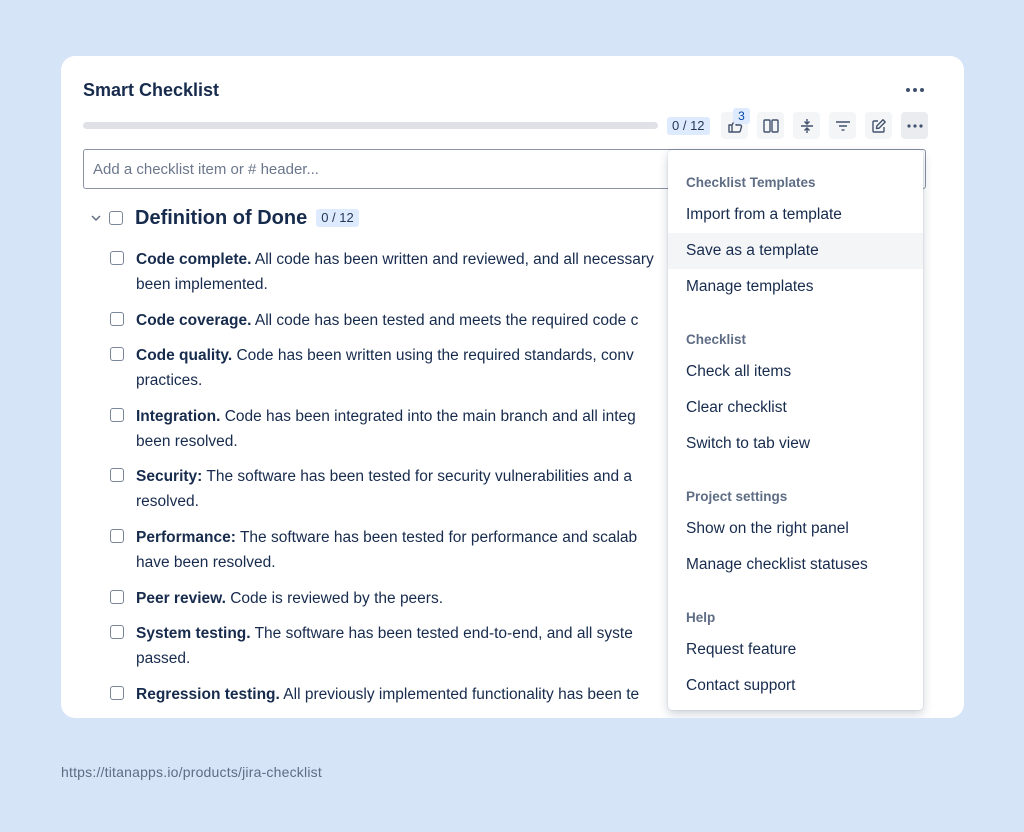 The width and height of the screenshot is (1024, 832). What do you see at coordinates (795, 444) in the screenshot?
I see `menu-item-switch-tab-view: Switch to tab view` at bounding box center [795, 444].